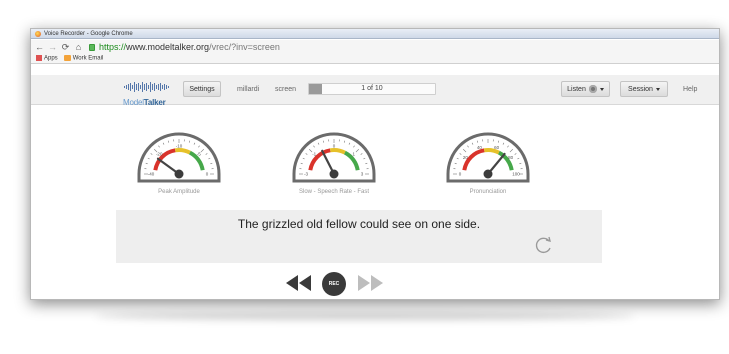 The height and width of the screenshot is (354, 729). I want to click on window-title: Voice Recorder - Google Chrome, so click(88, 33).